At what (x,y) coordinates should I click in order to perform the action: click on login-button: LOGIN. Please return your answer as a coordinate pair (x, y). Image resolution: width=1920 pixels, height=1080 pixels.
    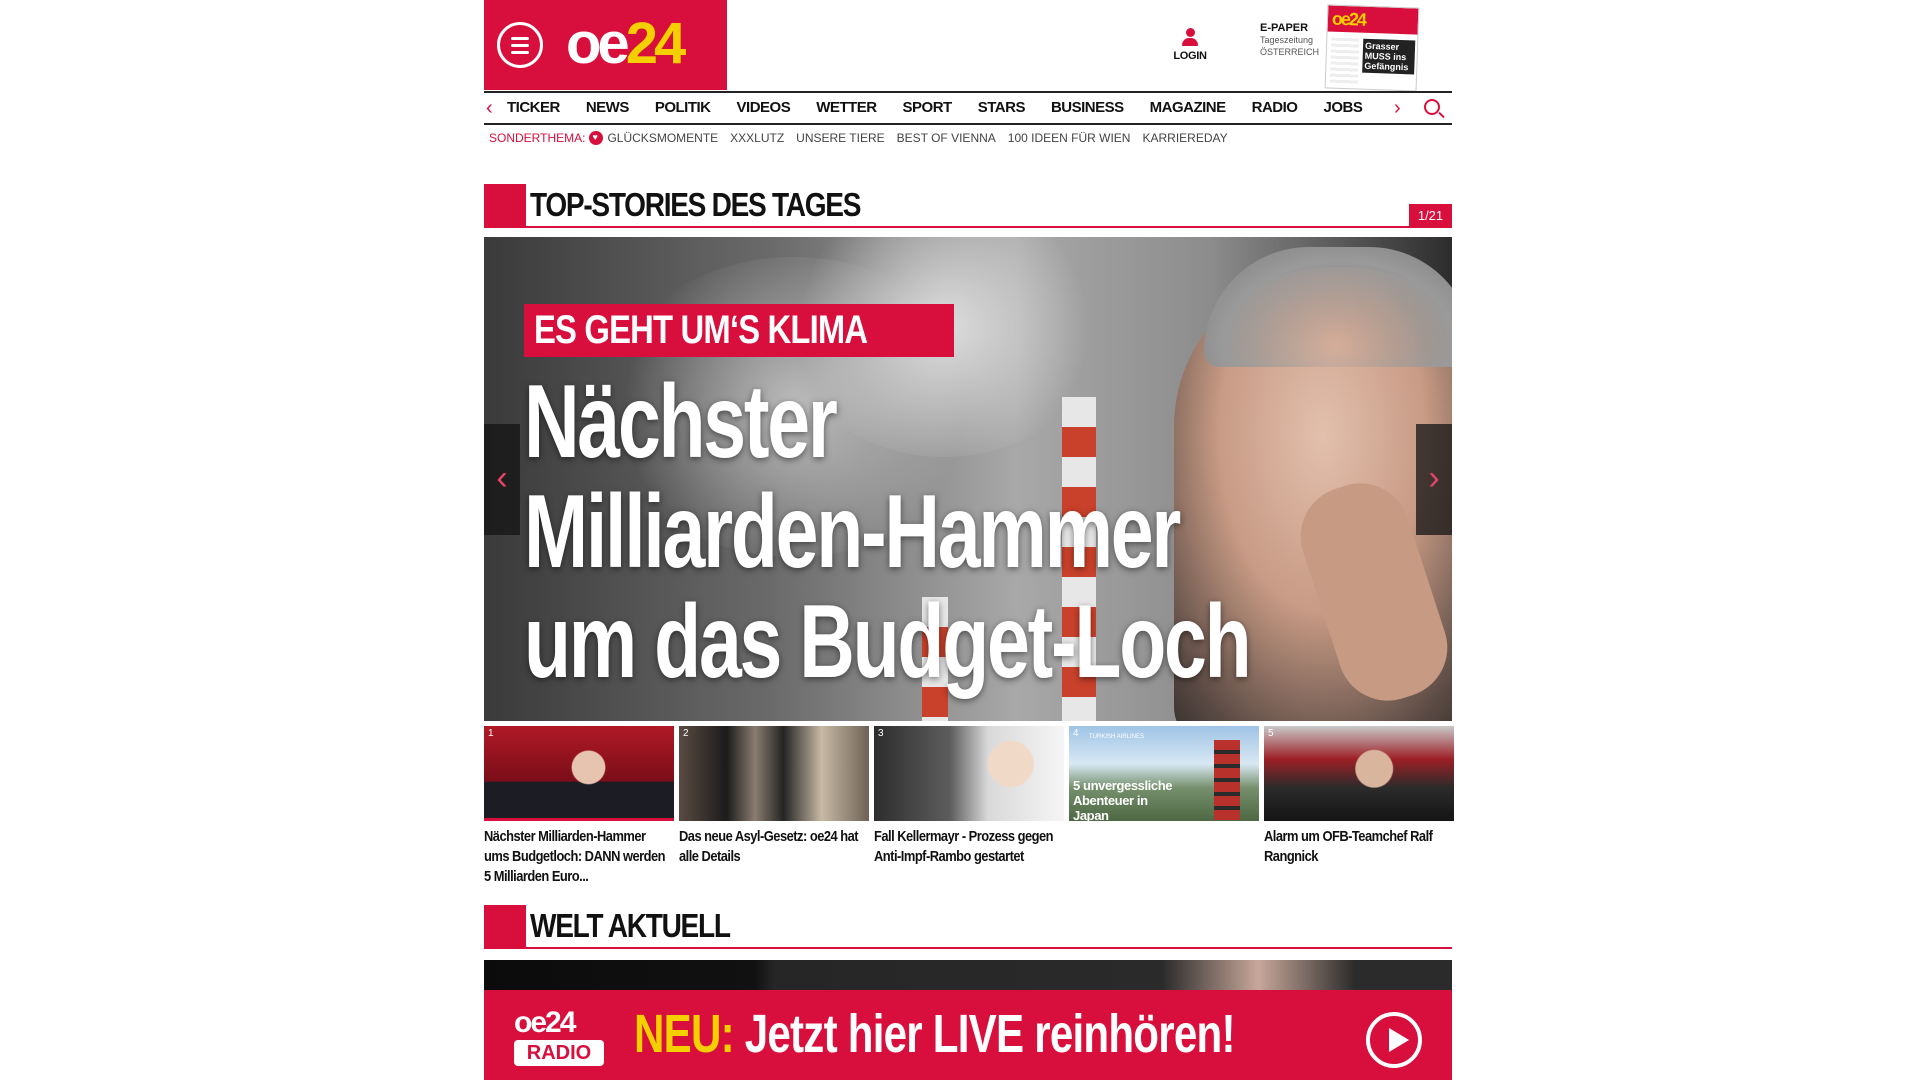
    Looking at the image, I should click on (1190, 45).